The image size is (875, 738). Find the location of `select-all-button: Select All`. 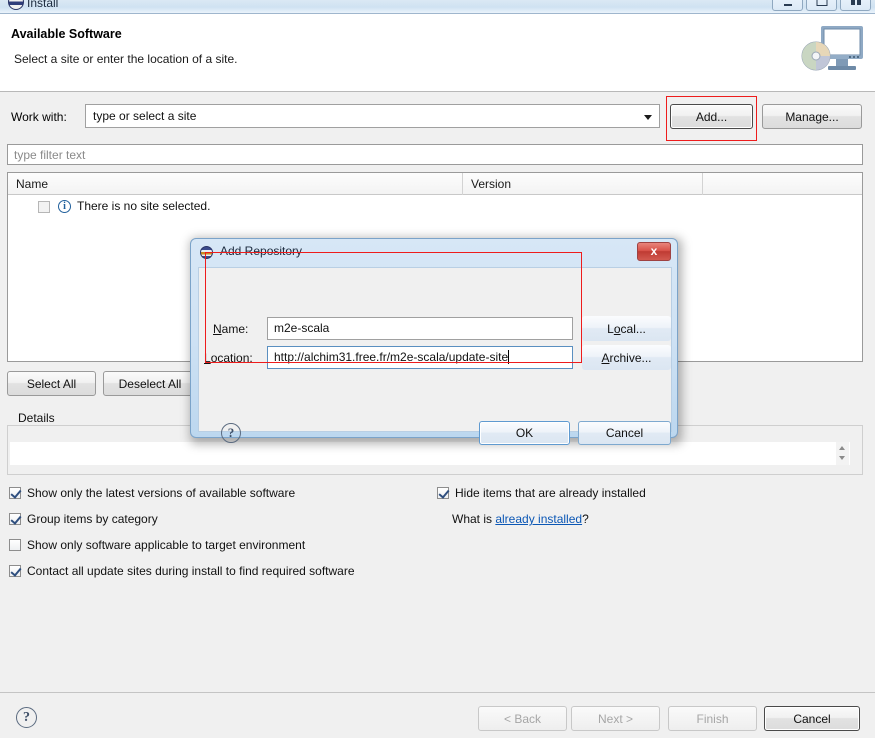

select-all-button: Select All is located at coordinates (51, 383).